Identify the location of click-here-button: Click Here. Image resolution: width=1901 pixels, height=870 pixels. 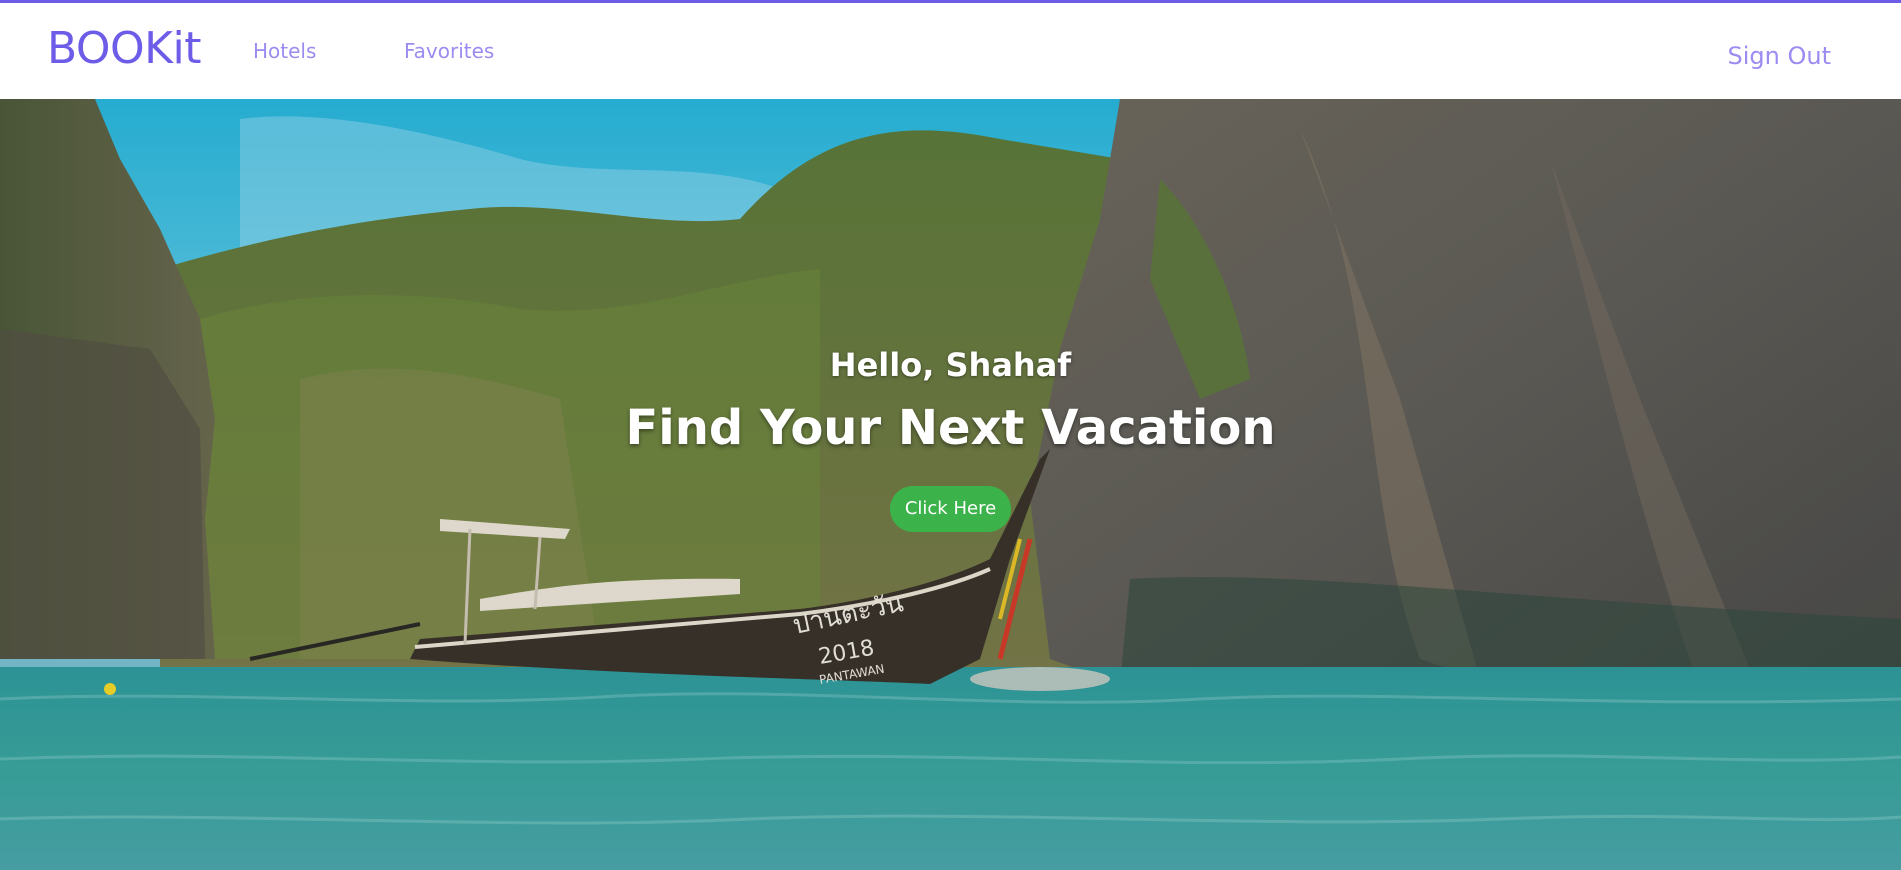
(950, 509).